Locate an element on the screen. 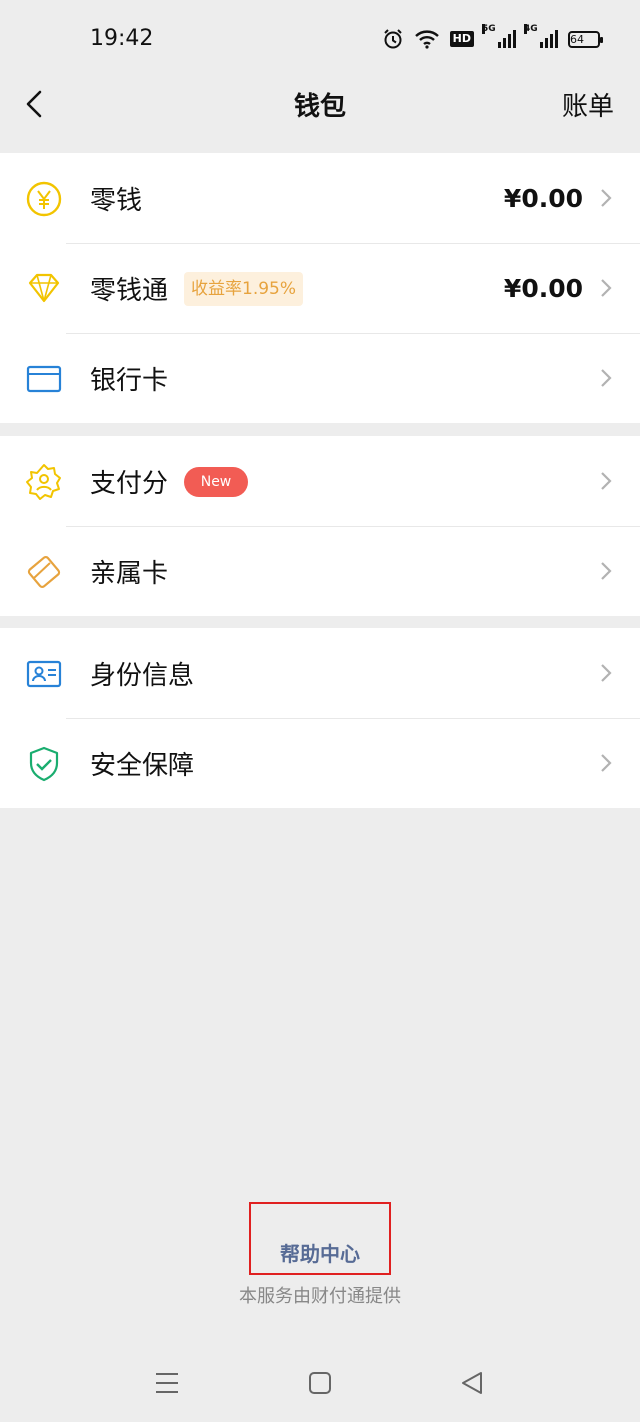 This screenshot has height=1422, width=640. signal-5g-icon: 5G is located at coordinates (499, 36).